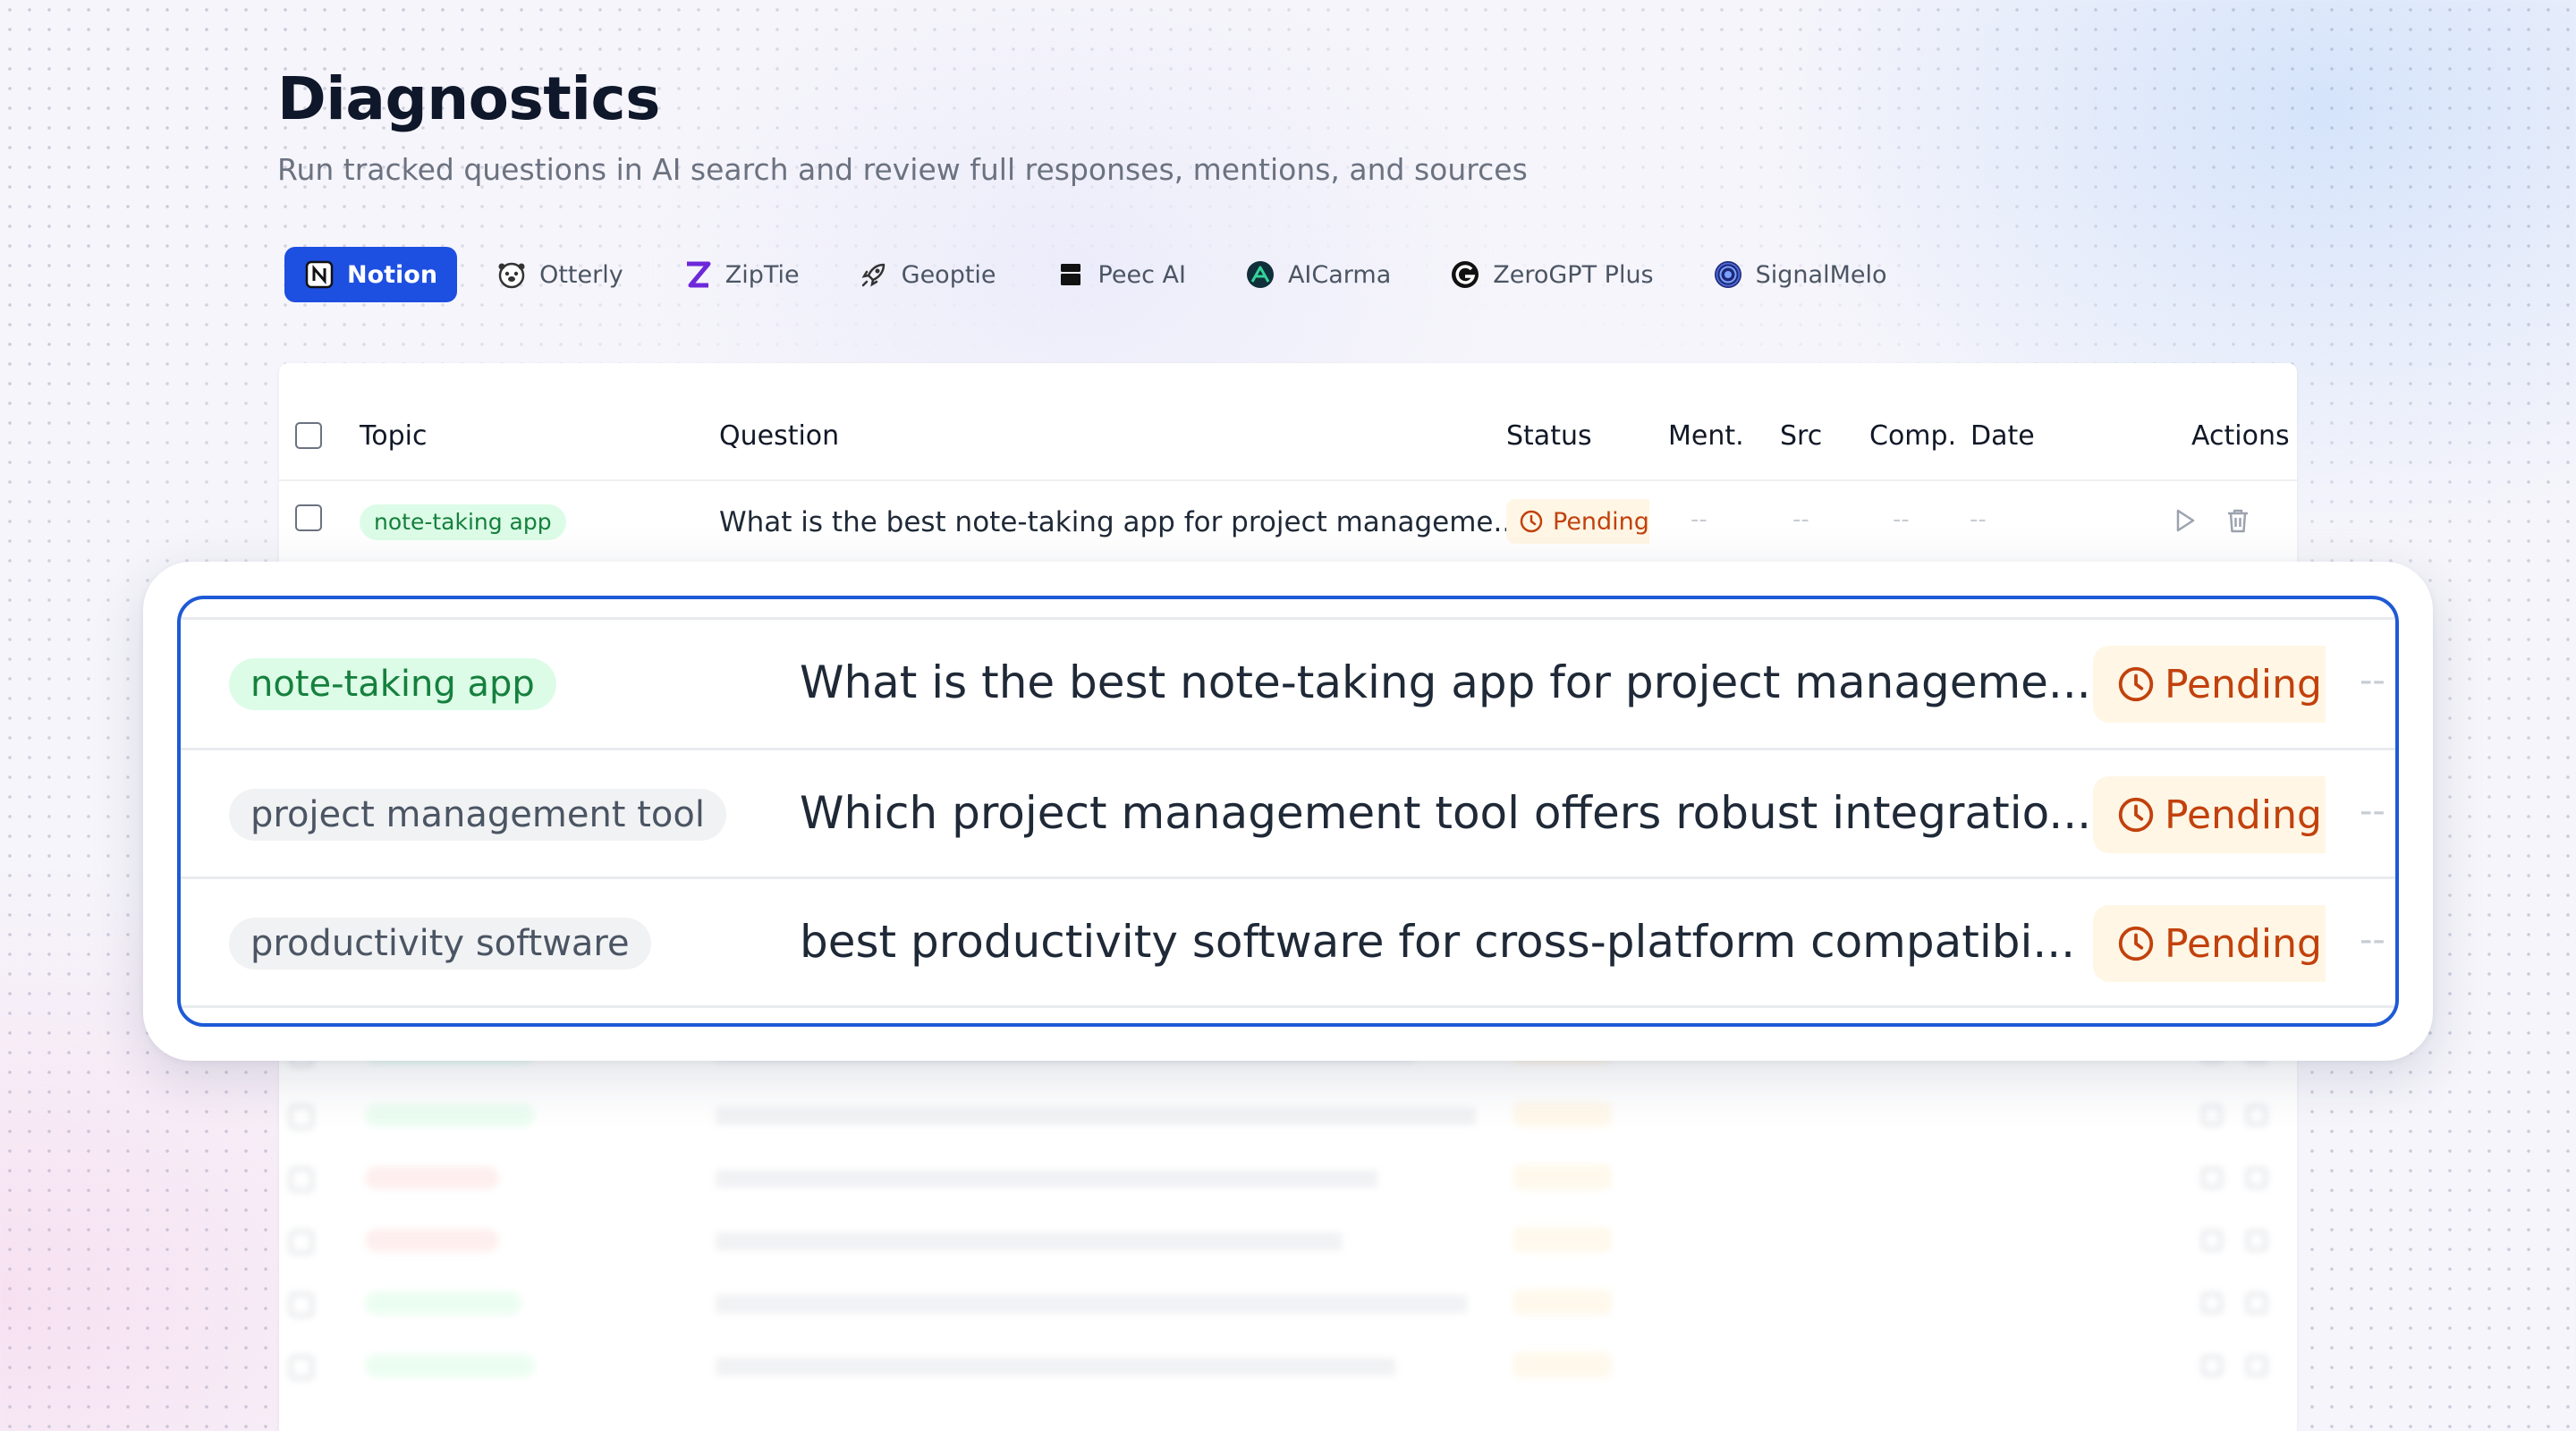 The height and width of the screenshot is (1431, 2576). Describe the element at coordinates (1288, 1007) in the screenshot. I see `row-divider` at that location.